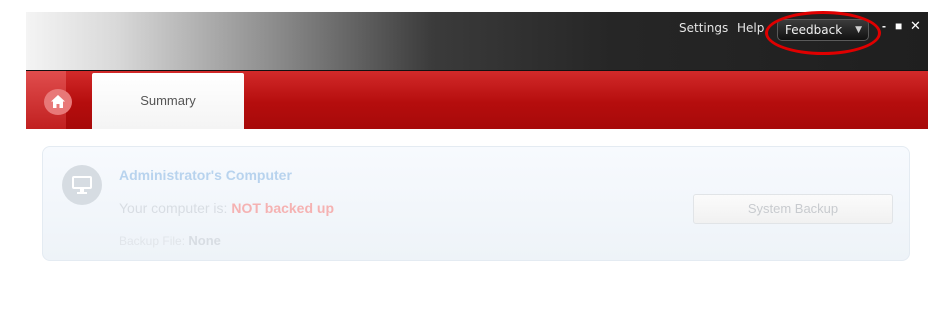  What do you see at coordinates (793, 209) in the screenshot?
I see `system-backup-button: System Backup` at bounding box center [793, 209].